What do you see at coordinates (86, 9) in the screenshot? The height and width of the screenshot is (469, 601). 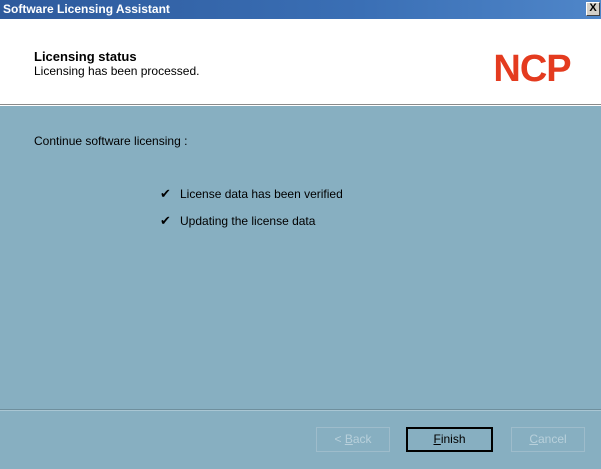 I see `window-title: Software Licensing Assistant` at bounding box center [86, 9].